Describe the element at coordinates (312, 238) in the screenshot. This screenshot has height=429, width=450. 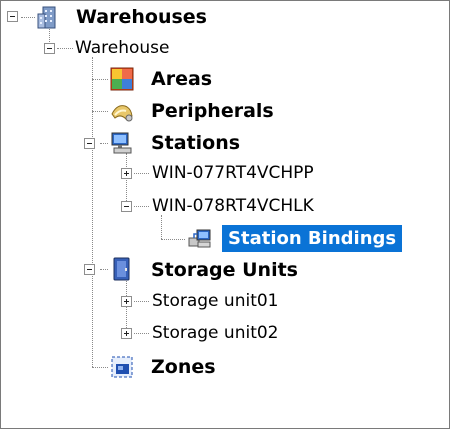
I see `tree-node-station-bindings: Station Bindings` at that location.